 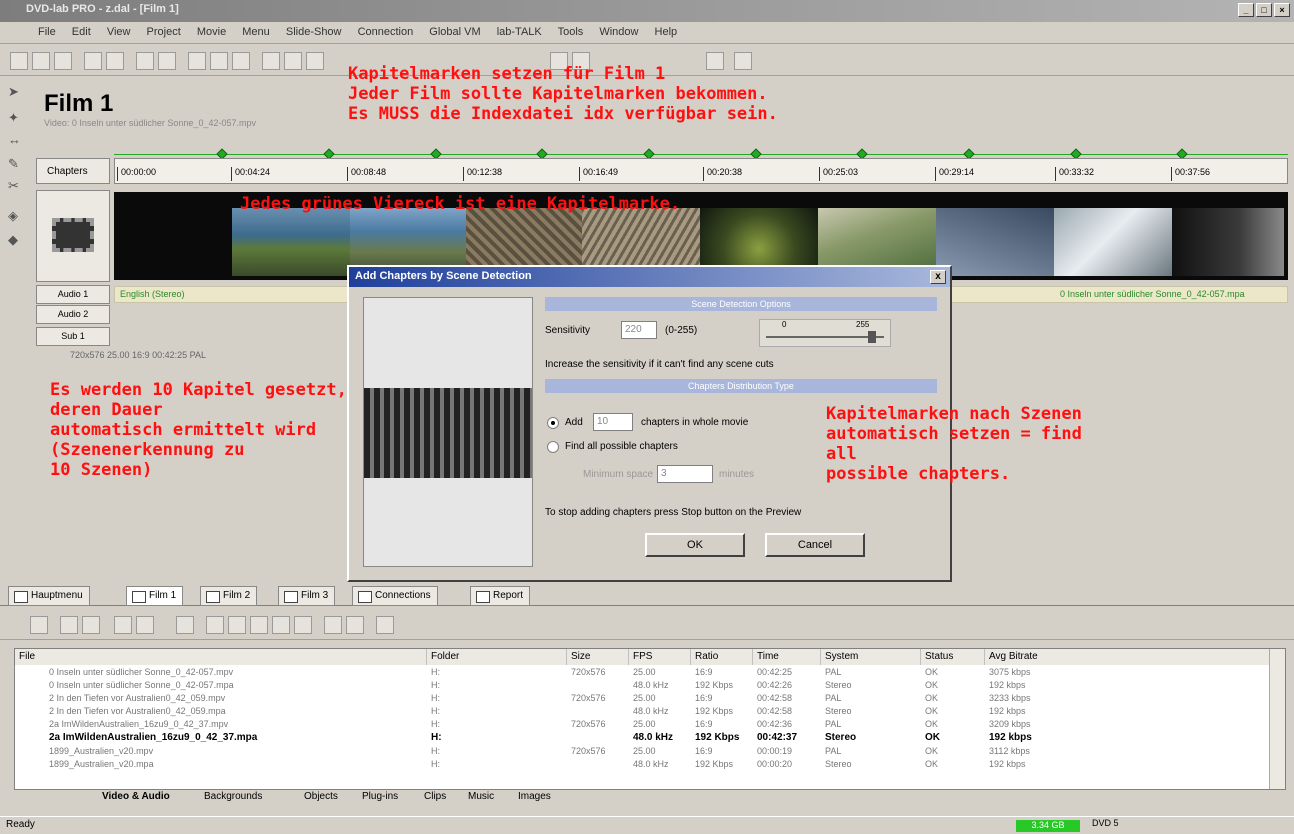 What do you see at coordinates (435, 796) in the screenshot?
I see `tab-clips: Clips` at bounding box center [435, 796].